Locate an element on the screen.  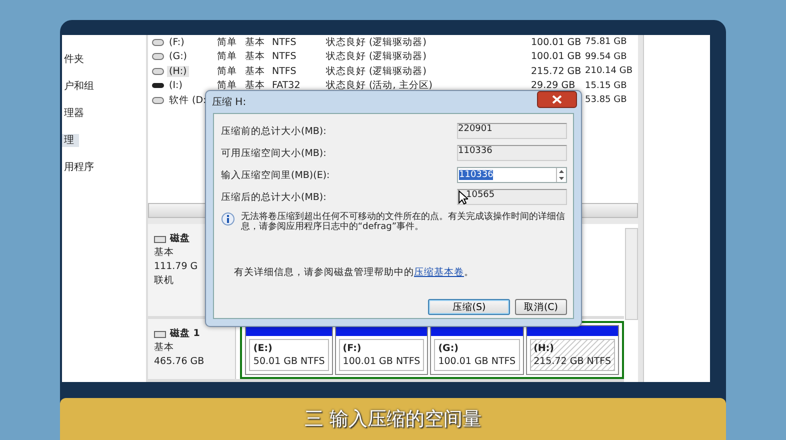
mouse-cursor-icon is located at coordinates (463, 197).